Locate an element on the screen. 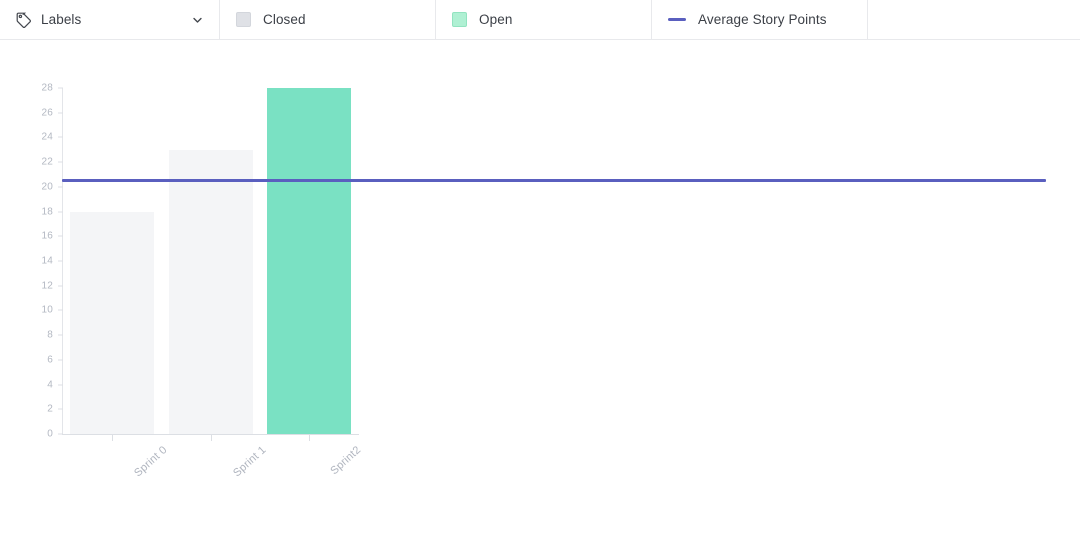  y-axis-tick-label: 14 is located at coordinates (47, 261).